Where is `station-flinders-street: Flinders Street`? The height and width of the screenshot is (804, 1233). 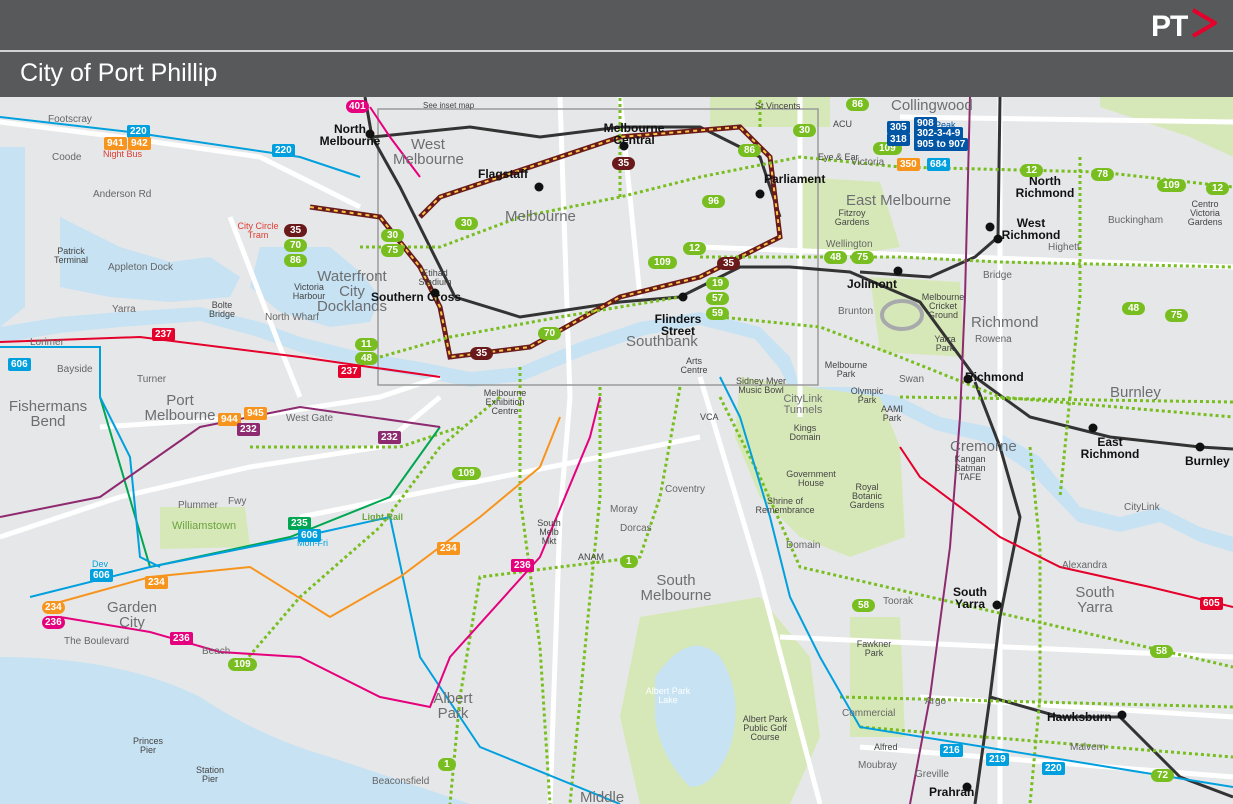
station-flinders-street: Flinders Street is located at coordinates (678, 325).